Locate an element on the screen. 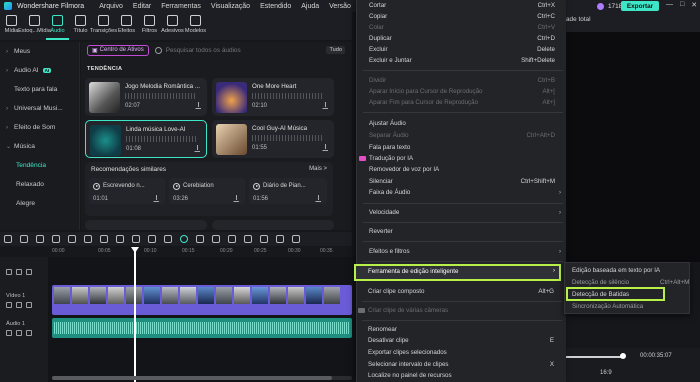 The image size is (700, 382). tab-stock-media: Estoq...Mídia is located at coordinates (34, 26).